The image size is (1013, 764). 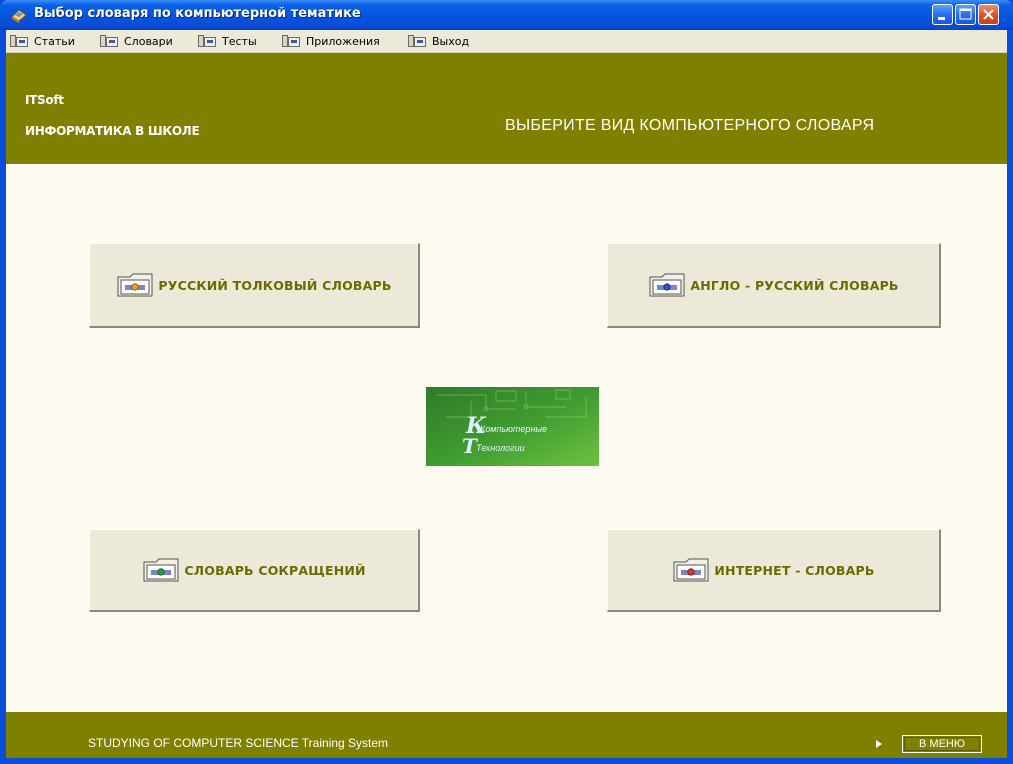 I want to click on page-title: ВЫБЕРИТЕ ВИД КОМПЬЮТЕРНОГО СЛОВАРЯ, so click(x=690, y=125).